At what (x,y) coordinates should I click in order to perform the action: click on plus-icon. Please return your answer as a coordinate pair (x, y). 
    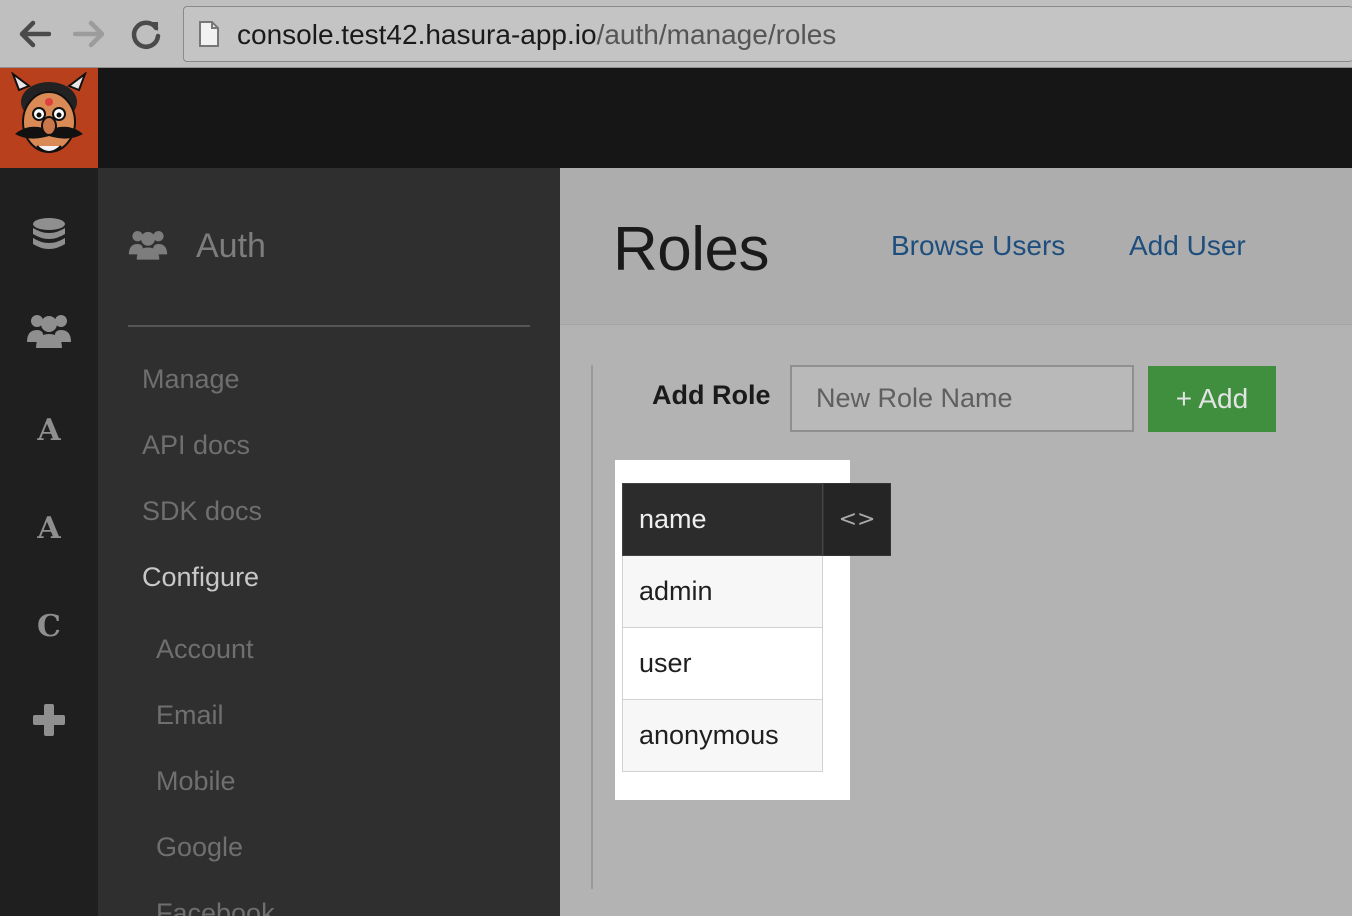
    Looking at the image, I should click on (49, 720).